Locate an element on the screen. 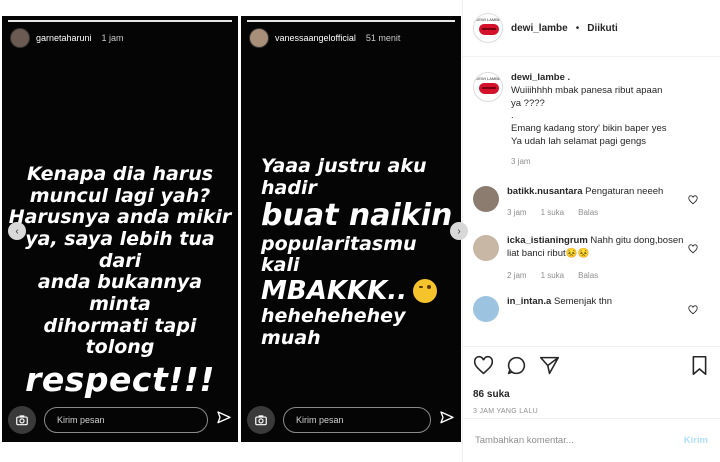  story-text-line: Harusnya anda mikir is located at coordinates (120, 217).